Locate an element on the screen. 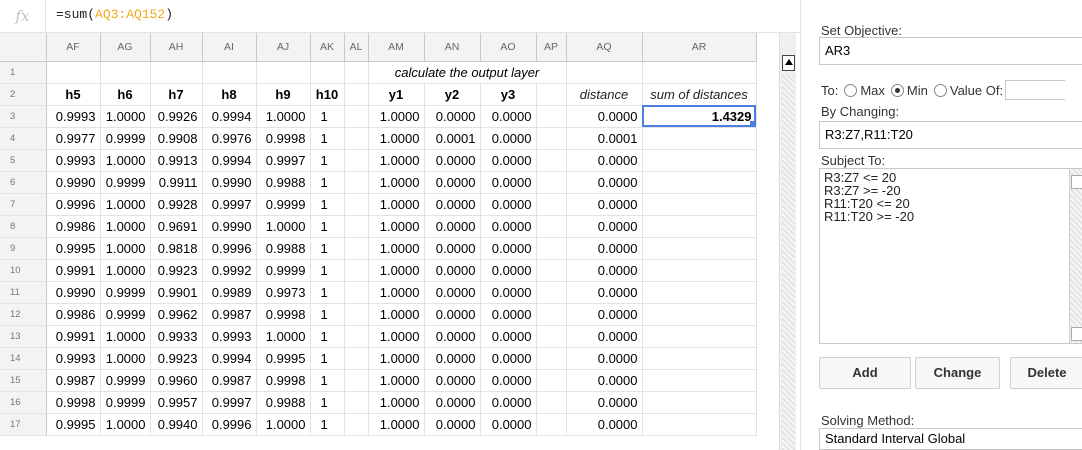 This screenshot has height=450, width=1082. column-header-ag: AG is located at coordinates (125, 47).